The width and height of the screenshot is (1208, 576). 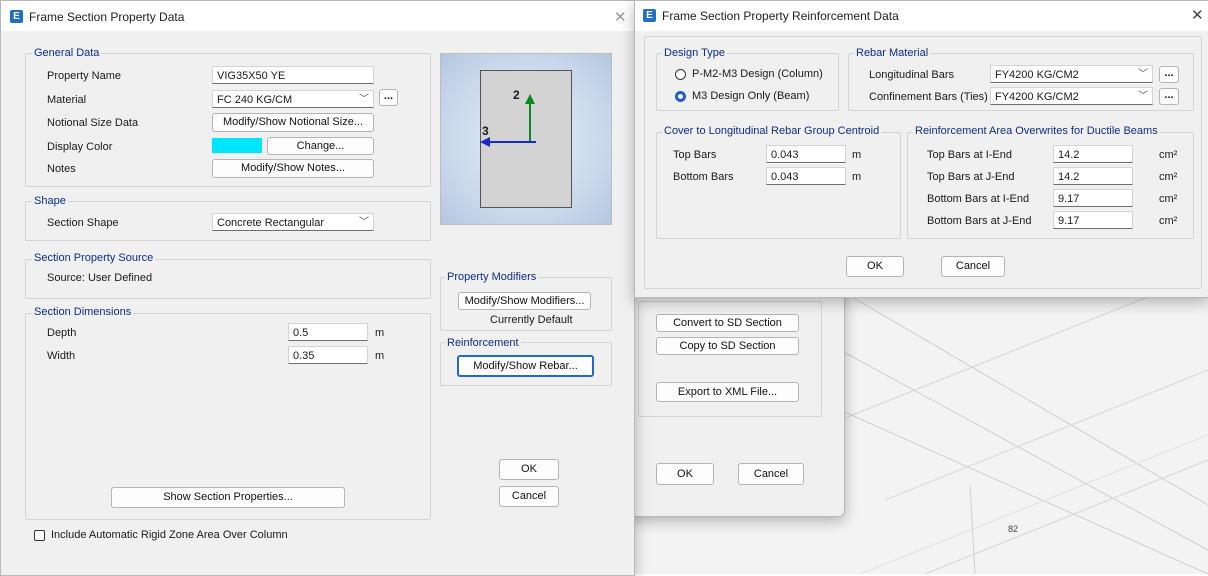 I want to click on design-type-legend: Design Type, so click(x=694, y=53).